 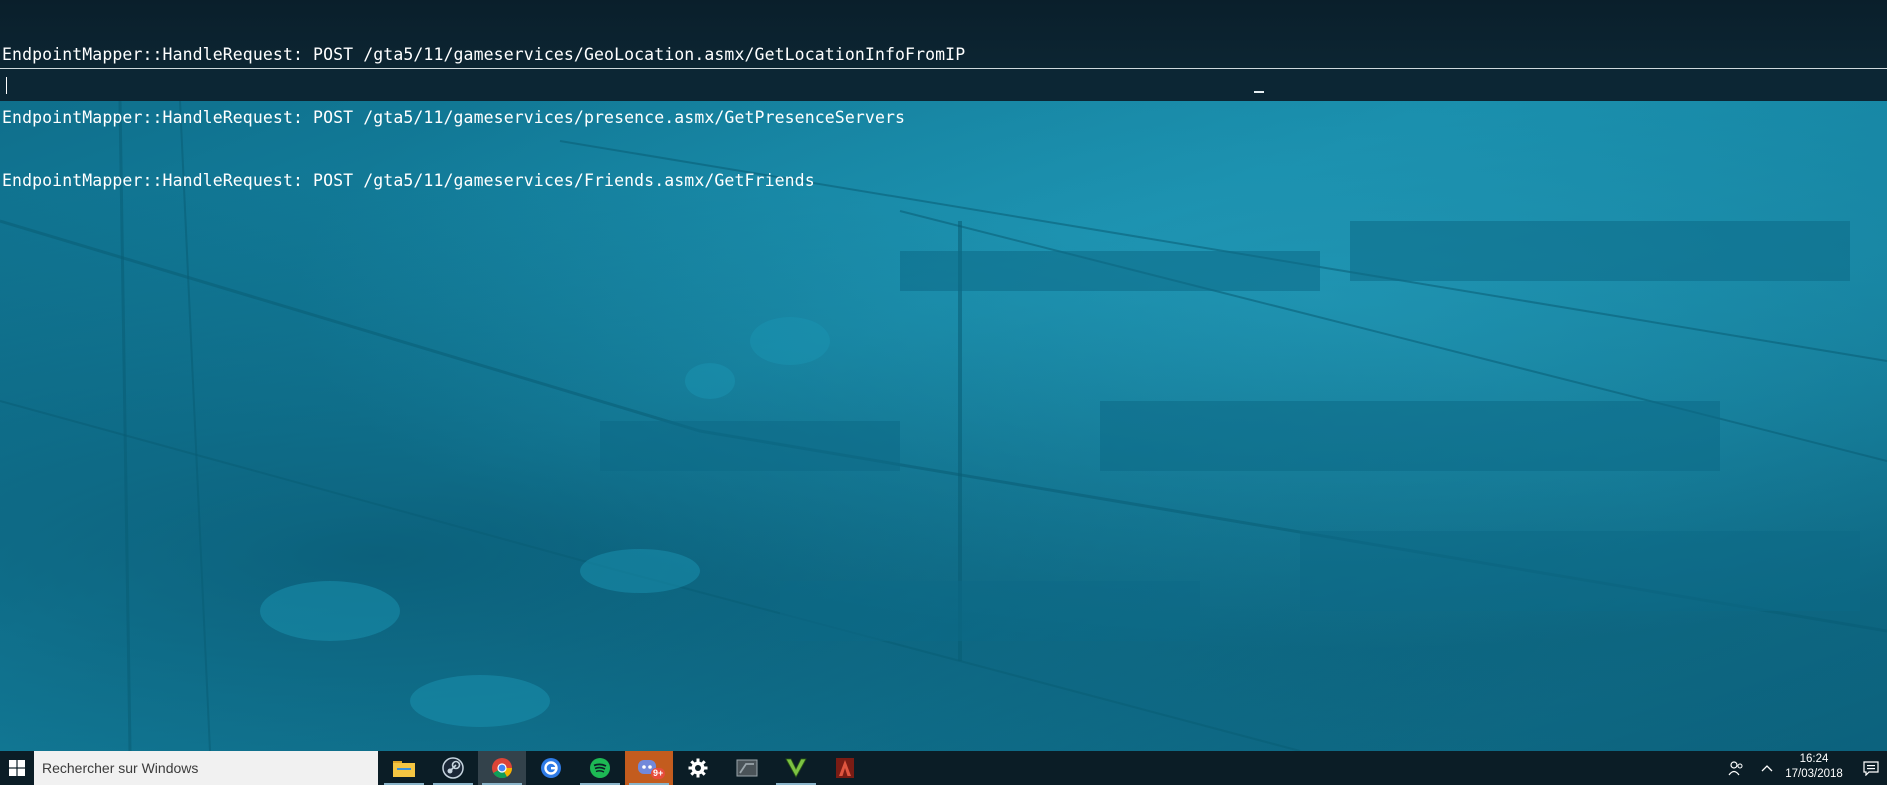 I want to click on tray-show-hidden, so click(x=1767, y=768).